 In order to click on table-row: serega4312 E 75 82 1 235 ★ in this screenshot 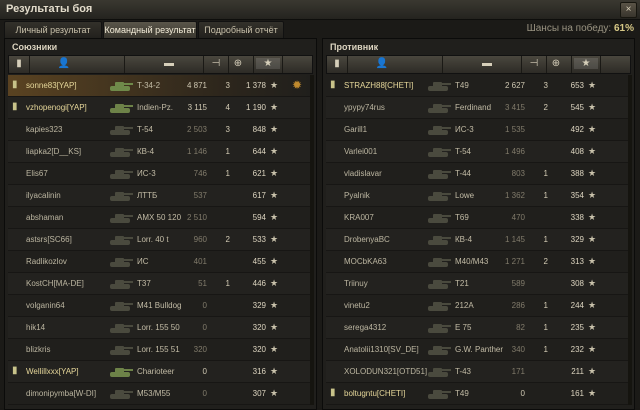, I will do `click(477, 328)`.